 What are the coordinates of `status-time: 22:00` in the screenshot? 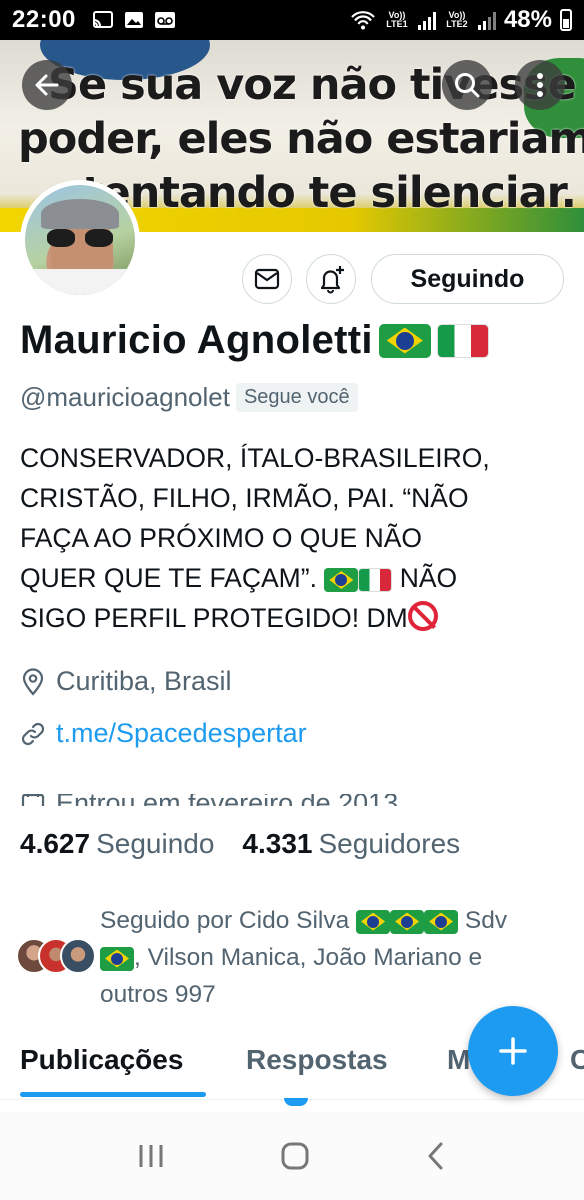 It's located at (44, 19).